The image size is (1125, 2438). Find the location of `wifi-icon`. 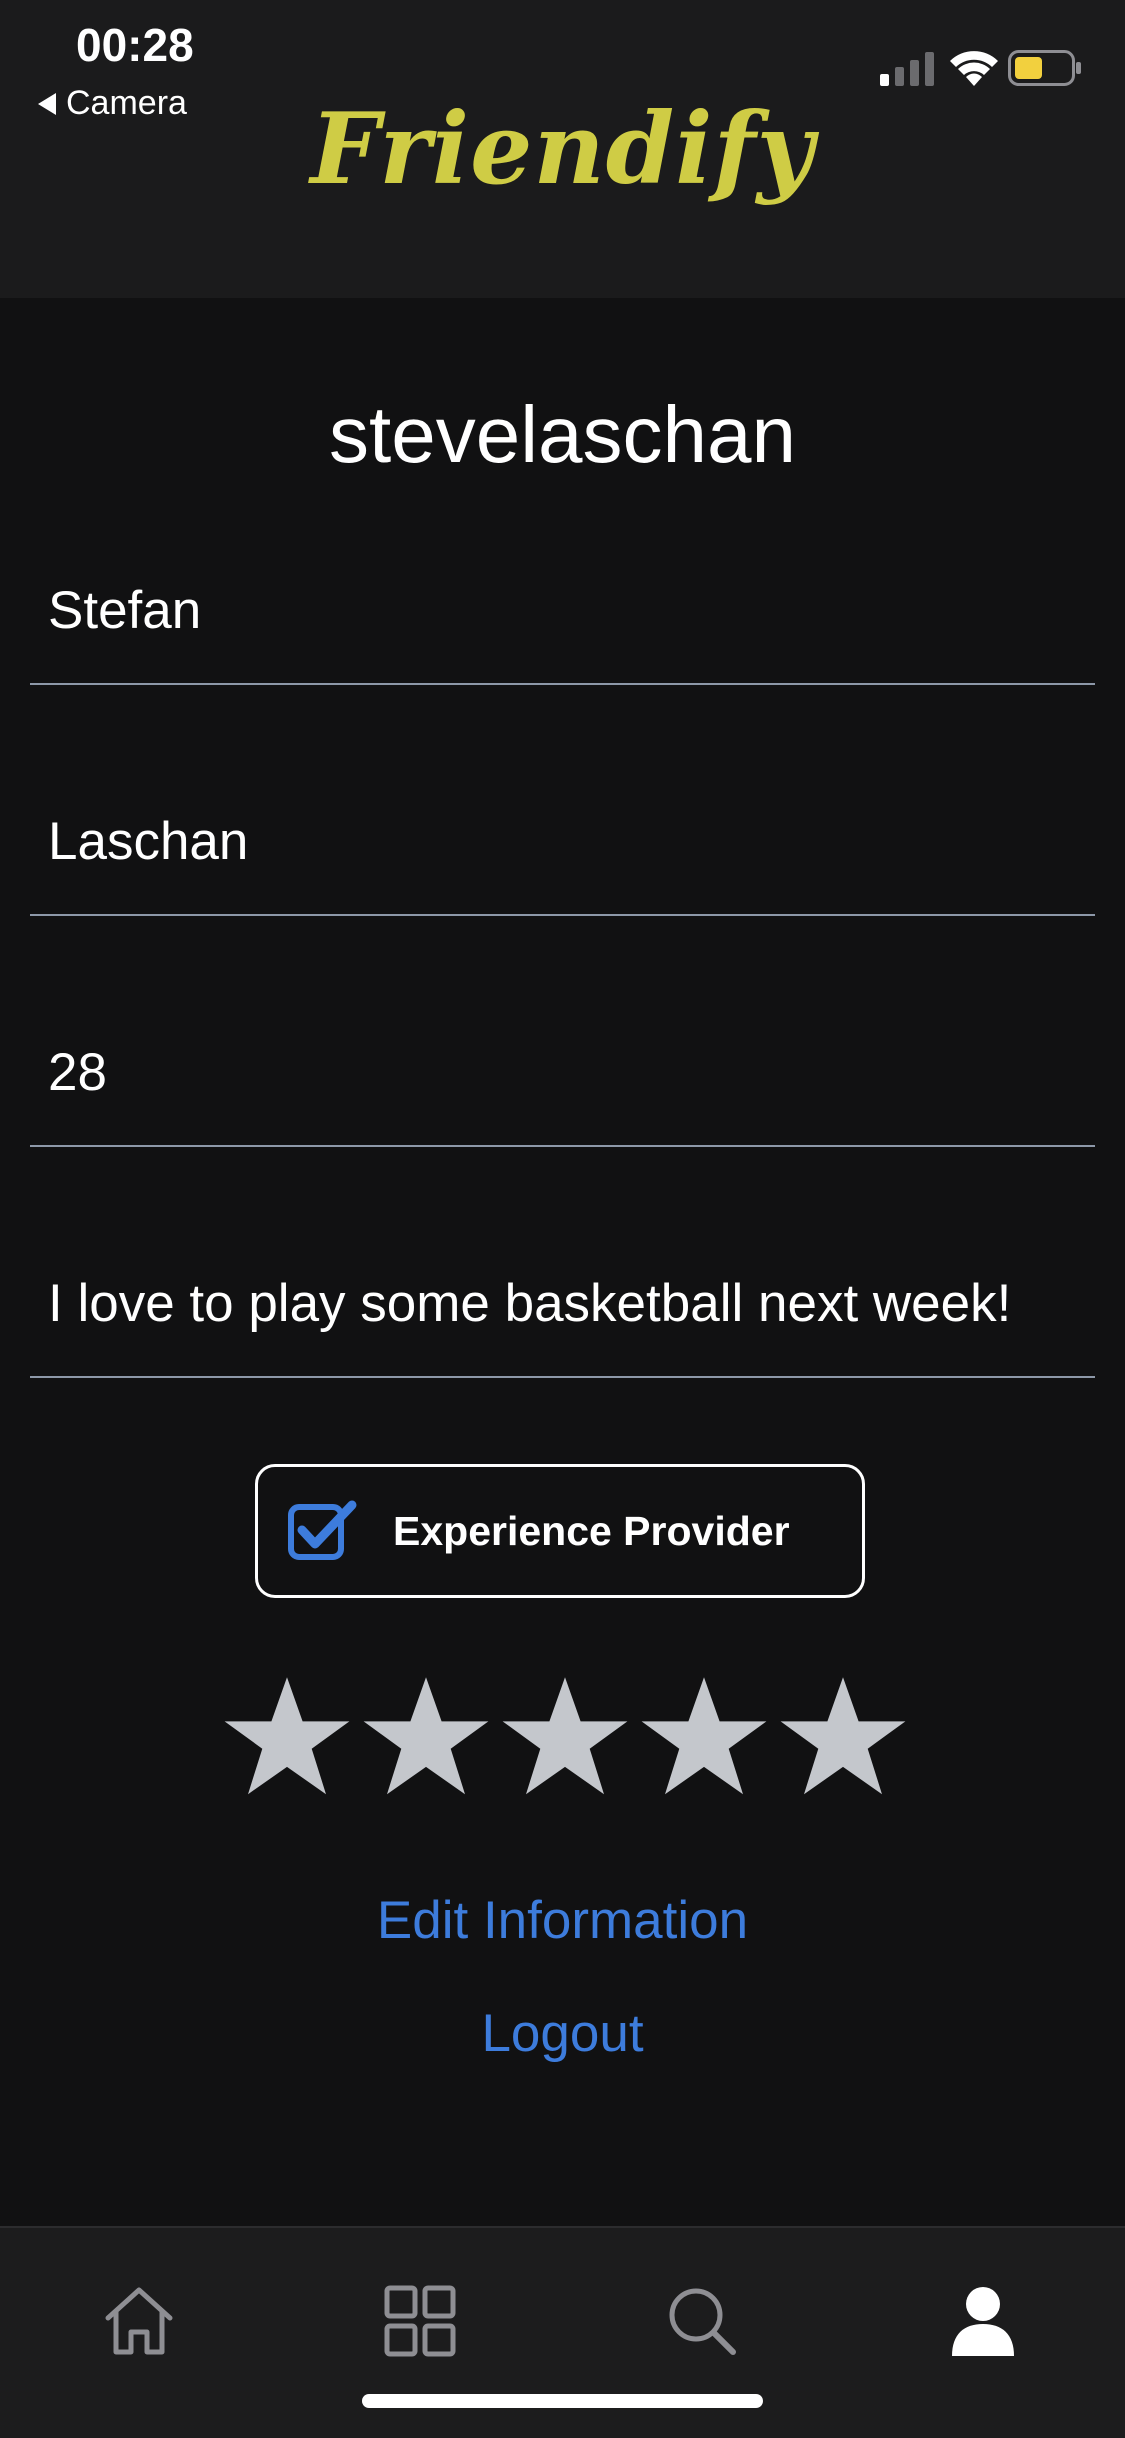

wifi-icon is located at coordinates (974, 68).